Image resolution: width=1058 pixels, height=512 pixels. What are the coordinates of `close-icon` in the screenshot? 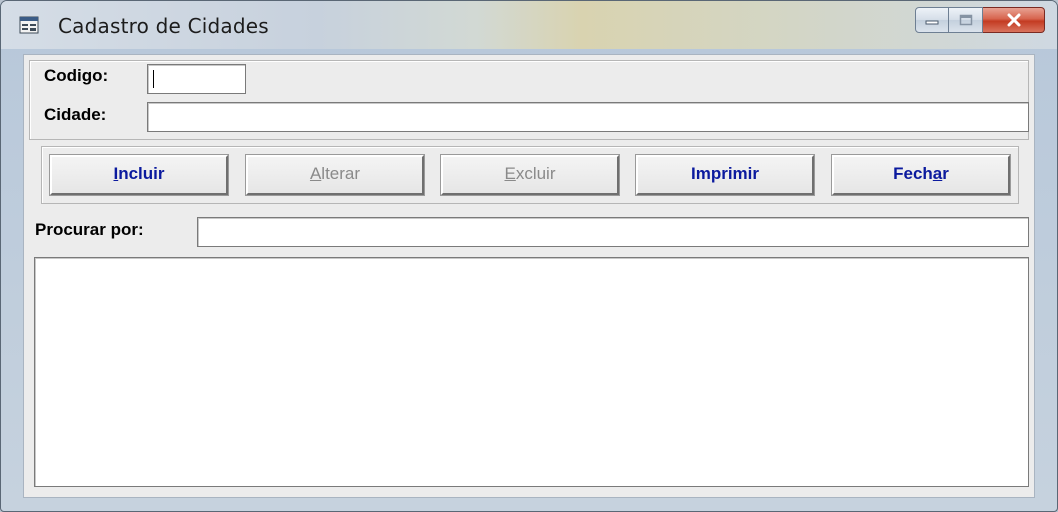 It's located at (1013, 20).